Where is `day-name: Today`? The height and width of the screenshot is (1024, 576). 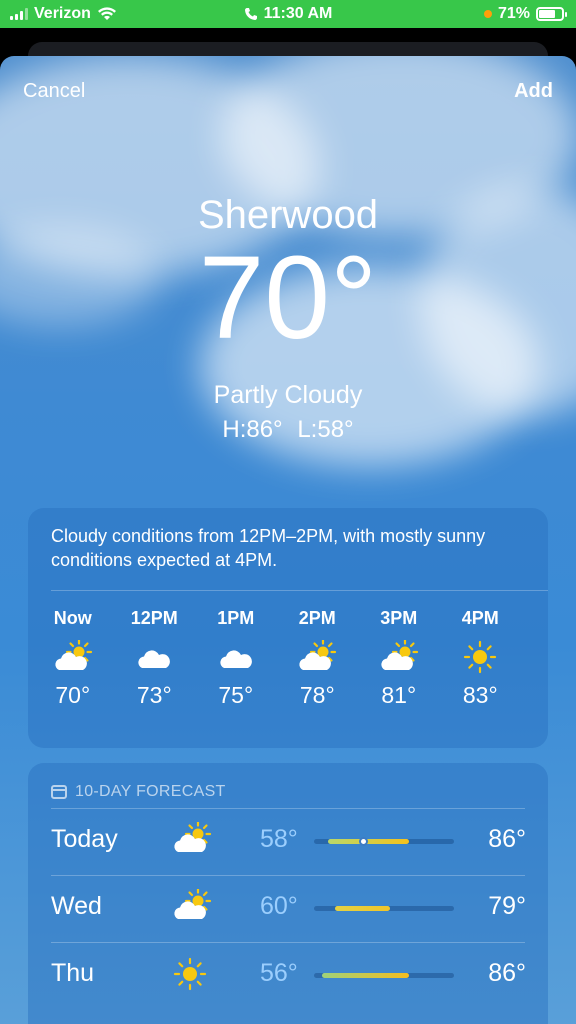
day-name: Today is located at coordinates (84, 839).